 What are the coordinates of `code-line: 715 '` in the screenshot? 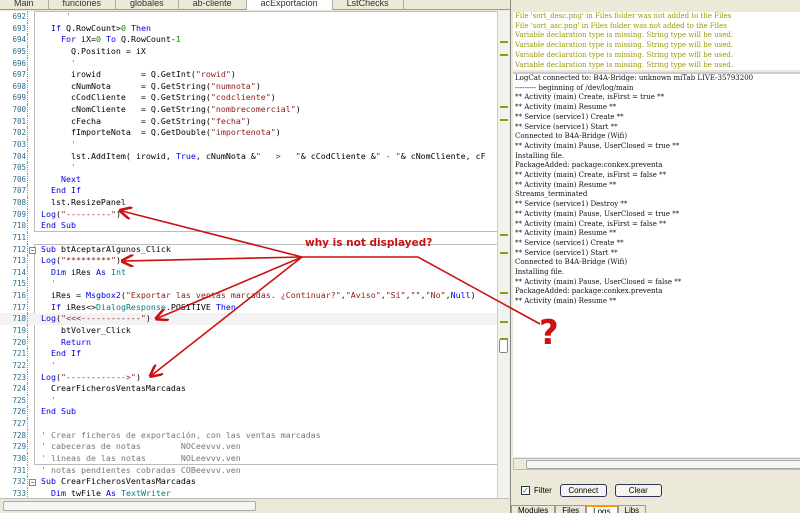 It's located at (248, 284).